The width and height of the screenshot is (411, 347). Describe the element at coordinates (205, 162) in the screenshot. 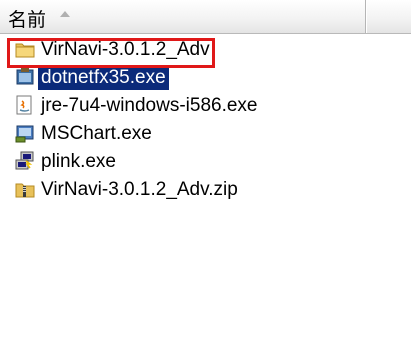

I see `file-item-plink: plink.exe` at that location.